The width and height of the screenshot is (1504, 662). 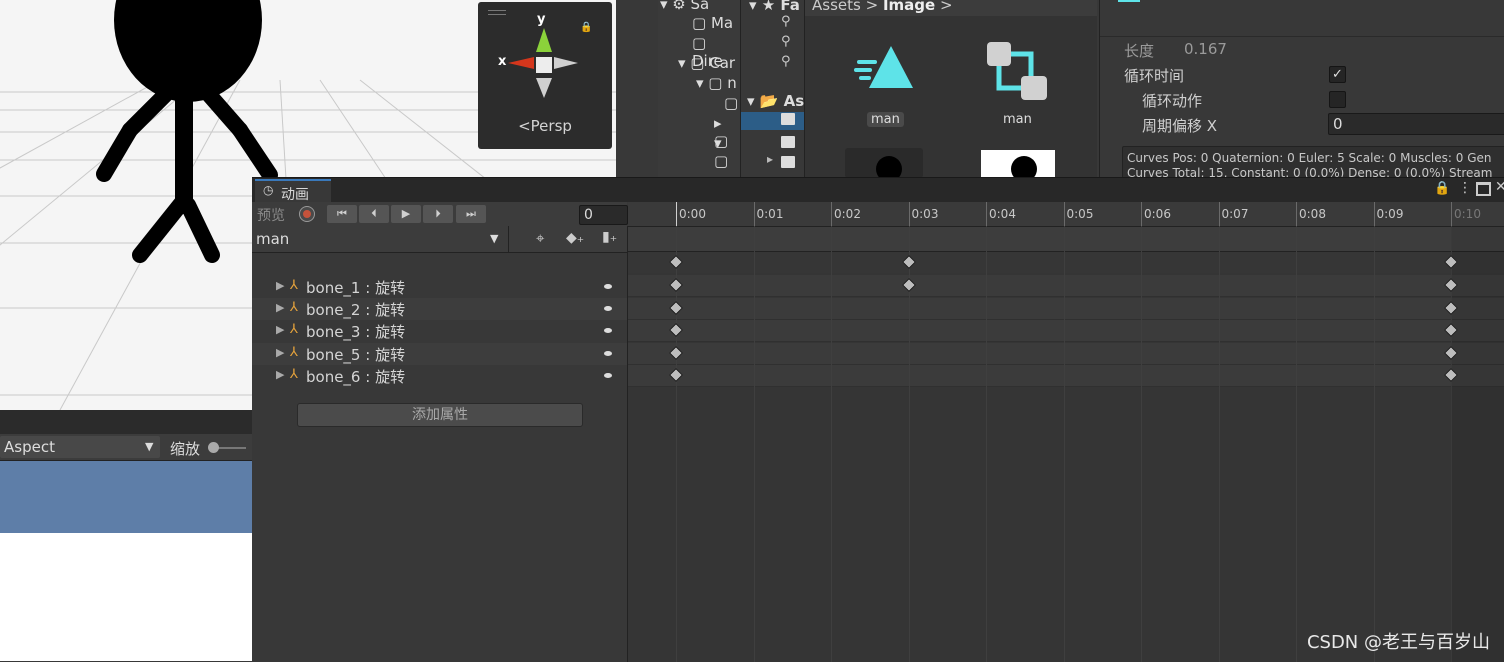 What do you see at coordinates (727, 152) in the screenshot?
I see `hierarchy-item: ▾ ▢` at bounding box center [727, 152].